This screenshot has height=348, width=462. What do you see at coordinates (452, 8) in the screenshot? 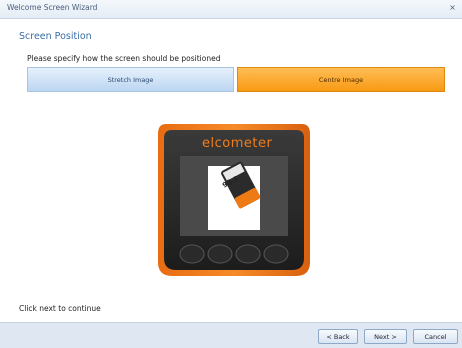
I see `close-icon: ×` at bounding box center [452, 8].